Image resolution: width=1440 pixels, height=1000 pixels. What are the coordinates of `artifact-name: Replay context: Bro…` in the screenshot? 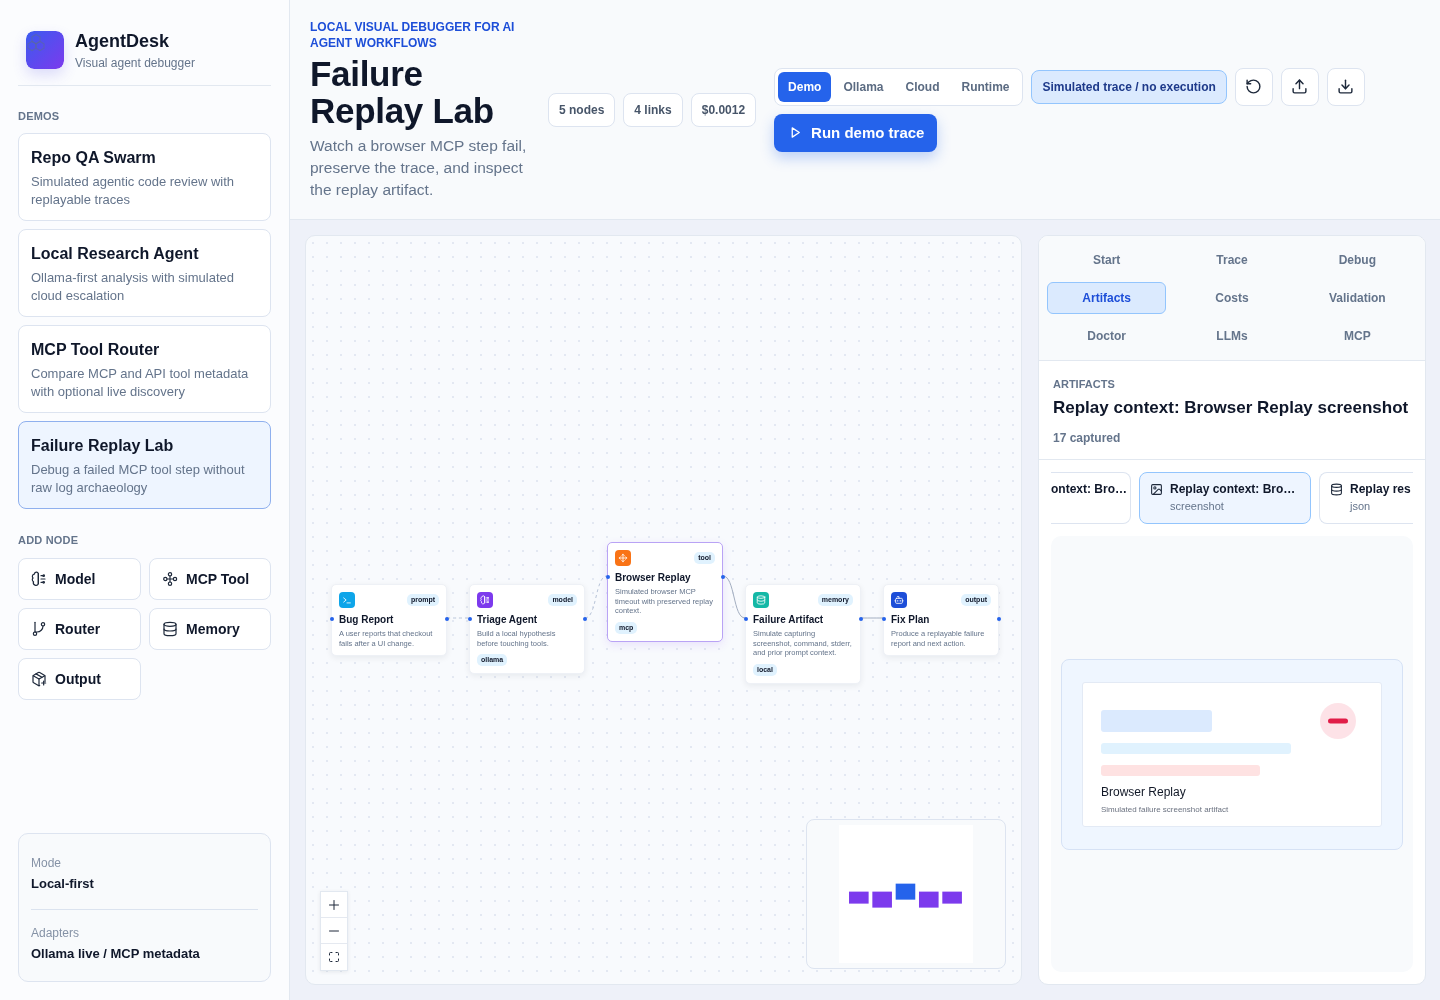 It's located at (1233, 489).